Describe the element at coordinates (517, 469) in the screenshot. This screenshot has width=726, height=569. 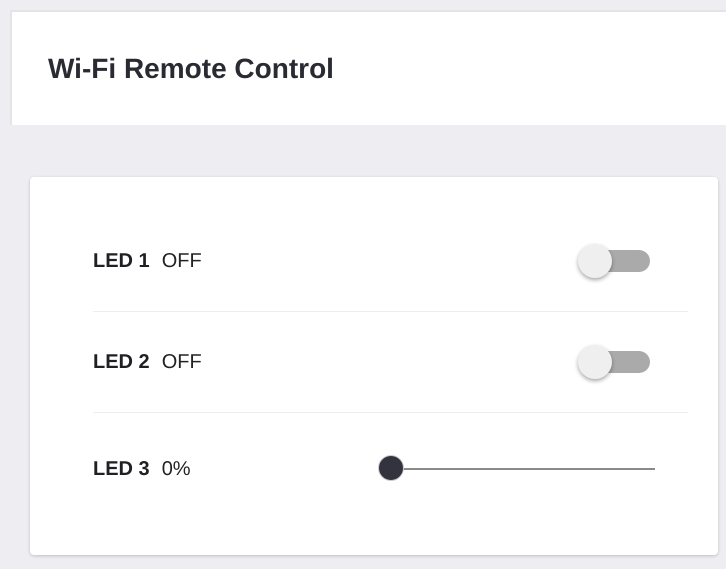
I see `brightness-slider` at that location.